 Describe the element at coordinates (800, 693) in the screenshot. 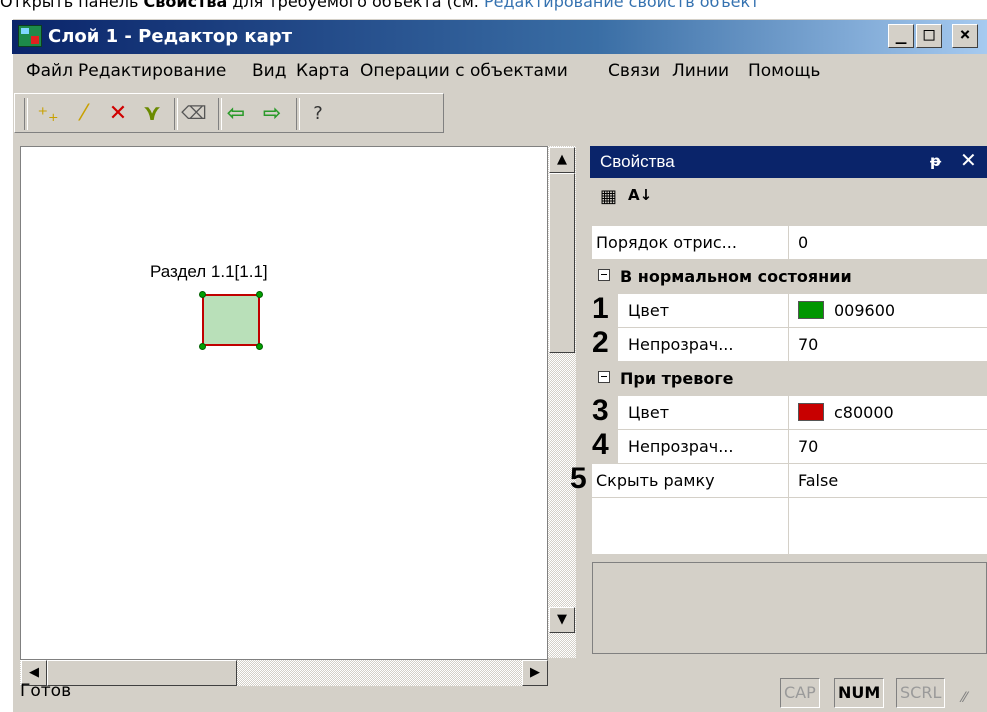

I see `cap-indicator: CAP` at that location.